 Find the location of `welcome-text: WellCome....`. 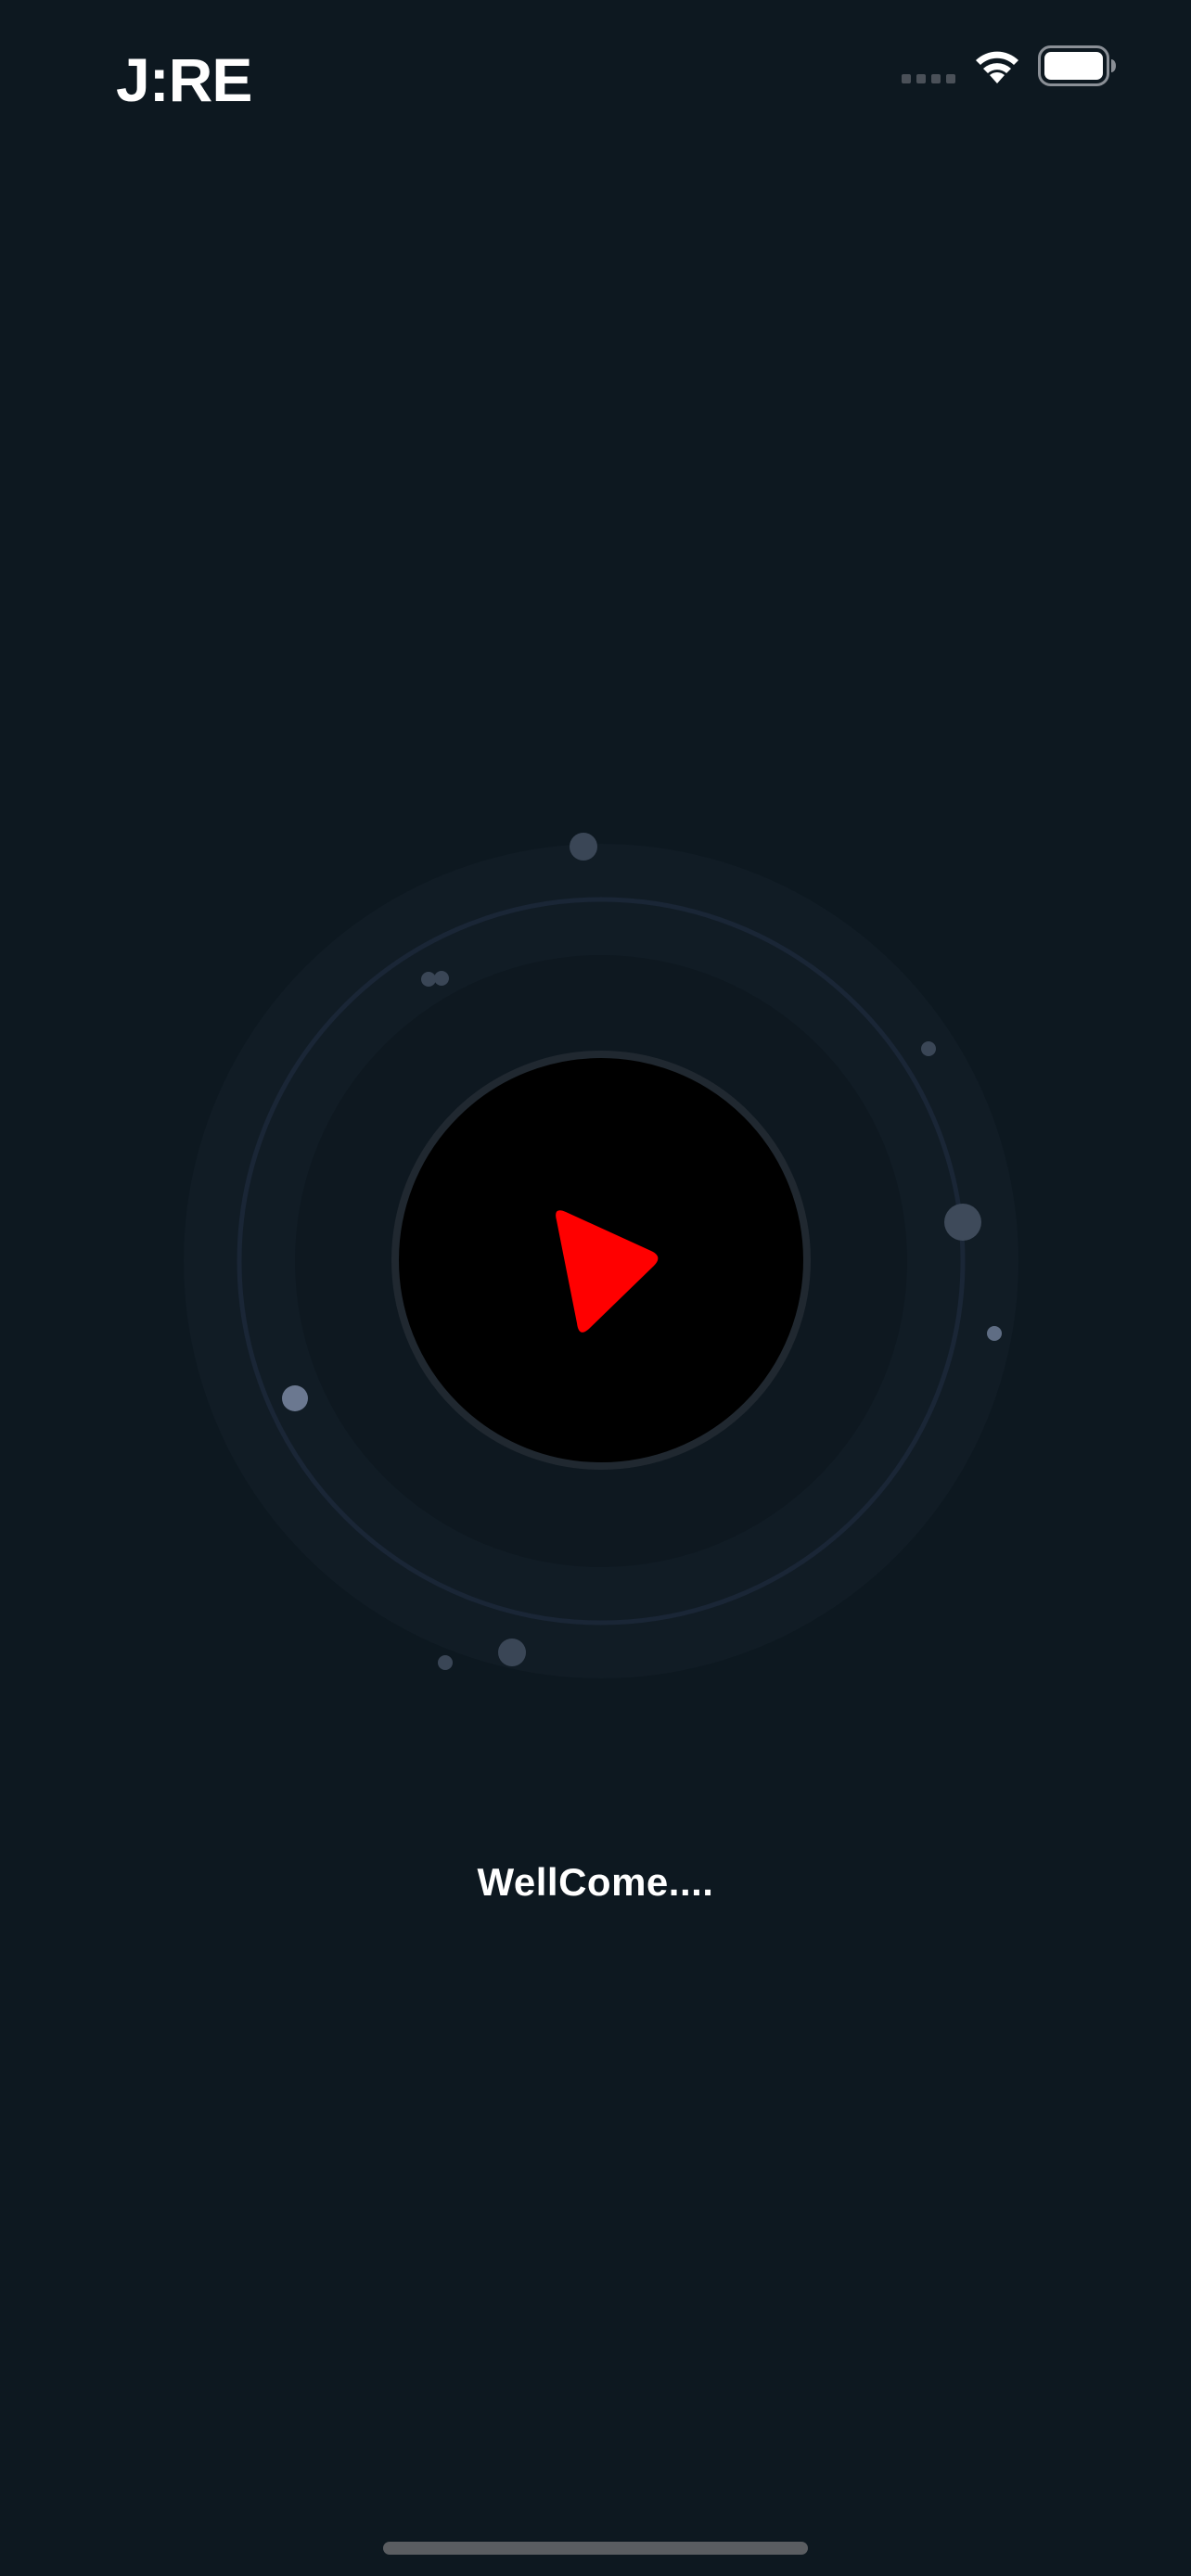

welcome-text: WellCome.... is located at coordinates (595, 1882).